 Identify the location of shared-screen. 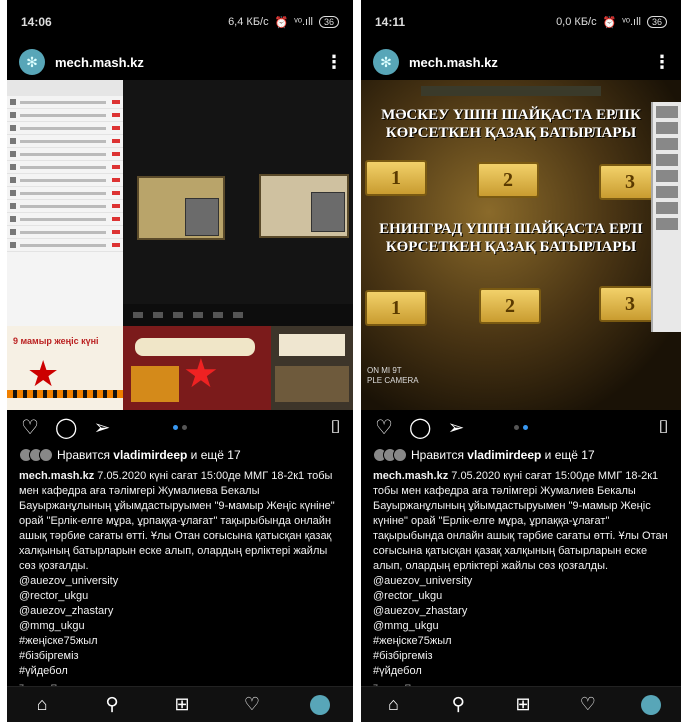
(238, 203).